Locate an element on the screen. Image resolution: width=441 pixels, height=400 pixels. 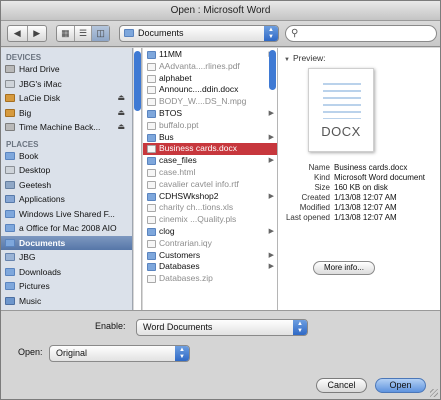
file-row: Announc....ddin.docx is located at coordinates (210, 90).